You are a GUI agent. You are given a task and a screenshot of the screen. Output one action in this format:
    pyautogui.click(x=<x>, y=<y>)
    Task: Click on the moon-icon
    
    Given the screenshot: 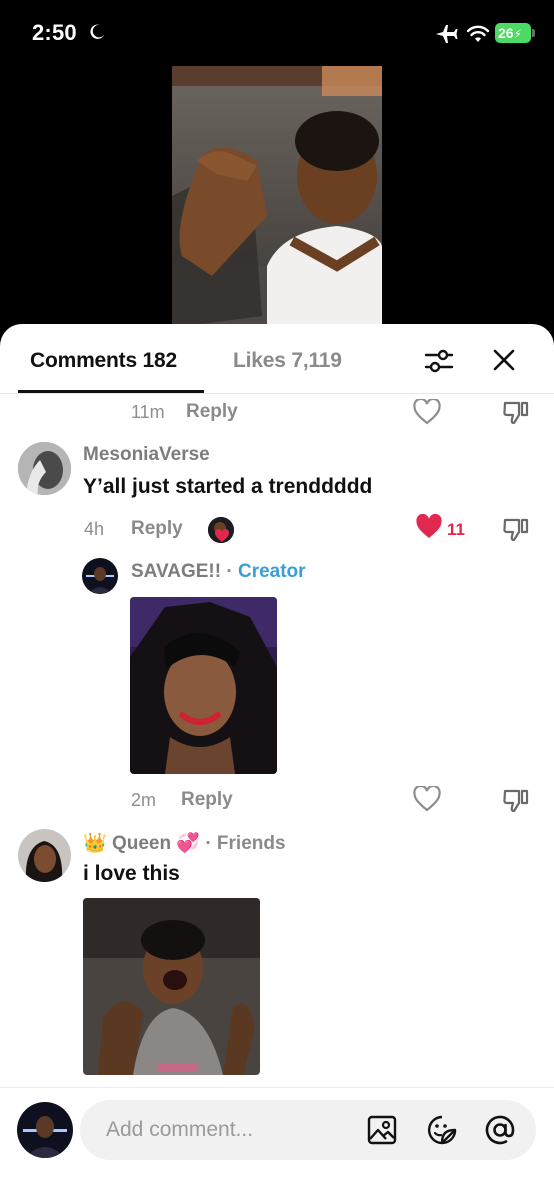 What is the action you would take?
    pyautogui.click(x=97, y=31)
    